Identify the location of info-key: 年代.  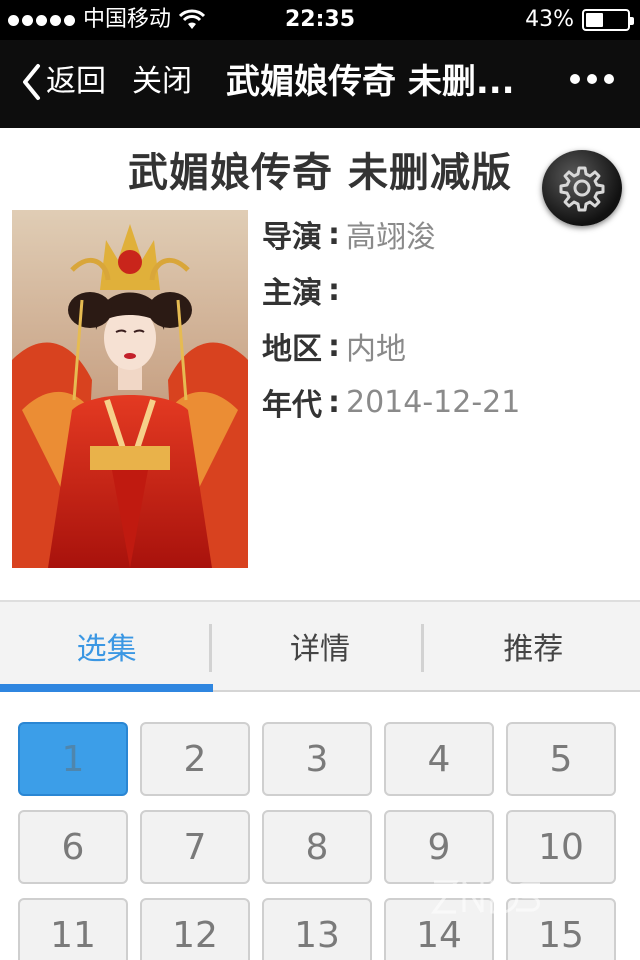
(292, 405).